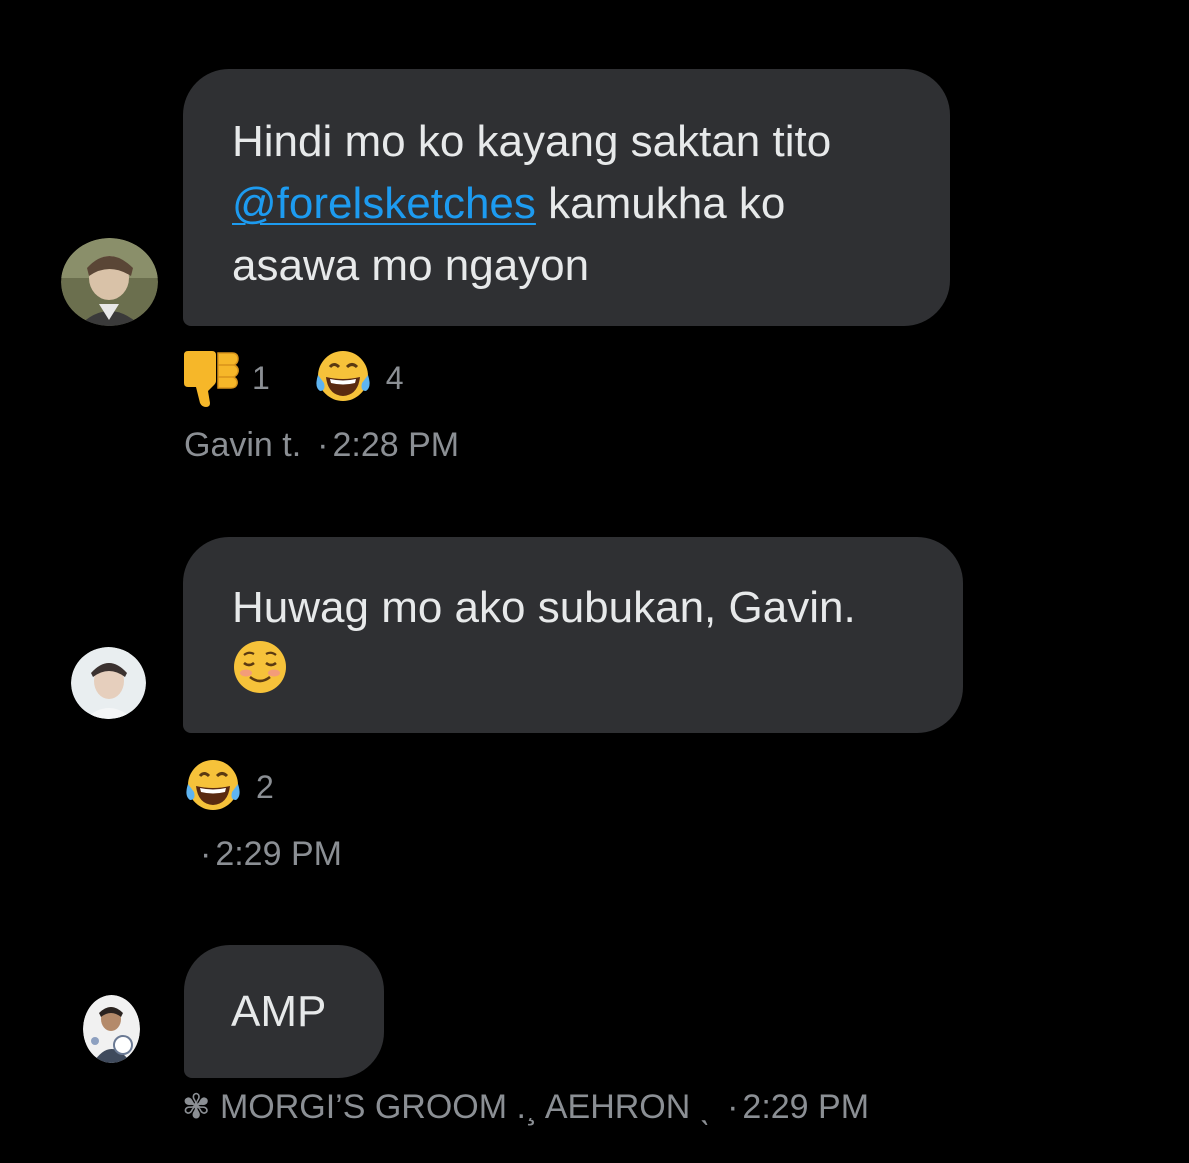 This screenshot has height=1163, width=1189. Describe the element at coordinates (573, 635) in the screenshot. I see `message-bubble-2: Huwag mo ako subukan, Gavin.` at that location.